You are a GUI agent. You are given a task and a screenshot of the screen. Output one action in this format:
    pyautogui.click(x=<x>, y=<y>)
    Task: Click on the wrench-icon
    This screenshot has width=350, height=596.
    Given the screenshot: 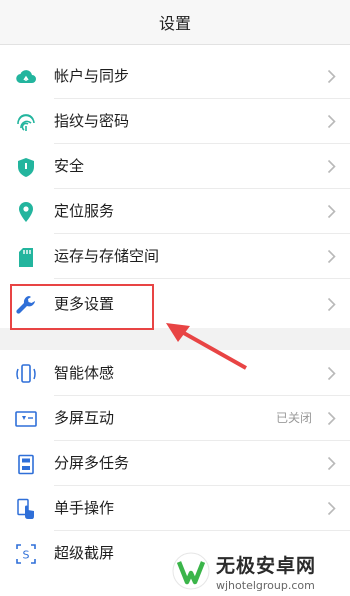 What is the action you would take?
    pyautogui.click(x=26, y=305)
    